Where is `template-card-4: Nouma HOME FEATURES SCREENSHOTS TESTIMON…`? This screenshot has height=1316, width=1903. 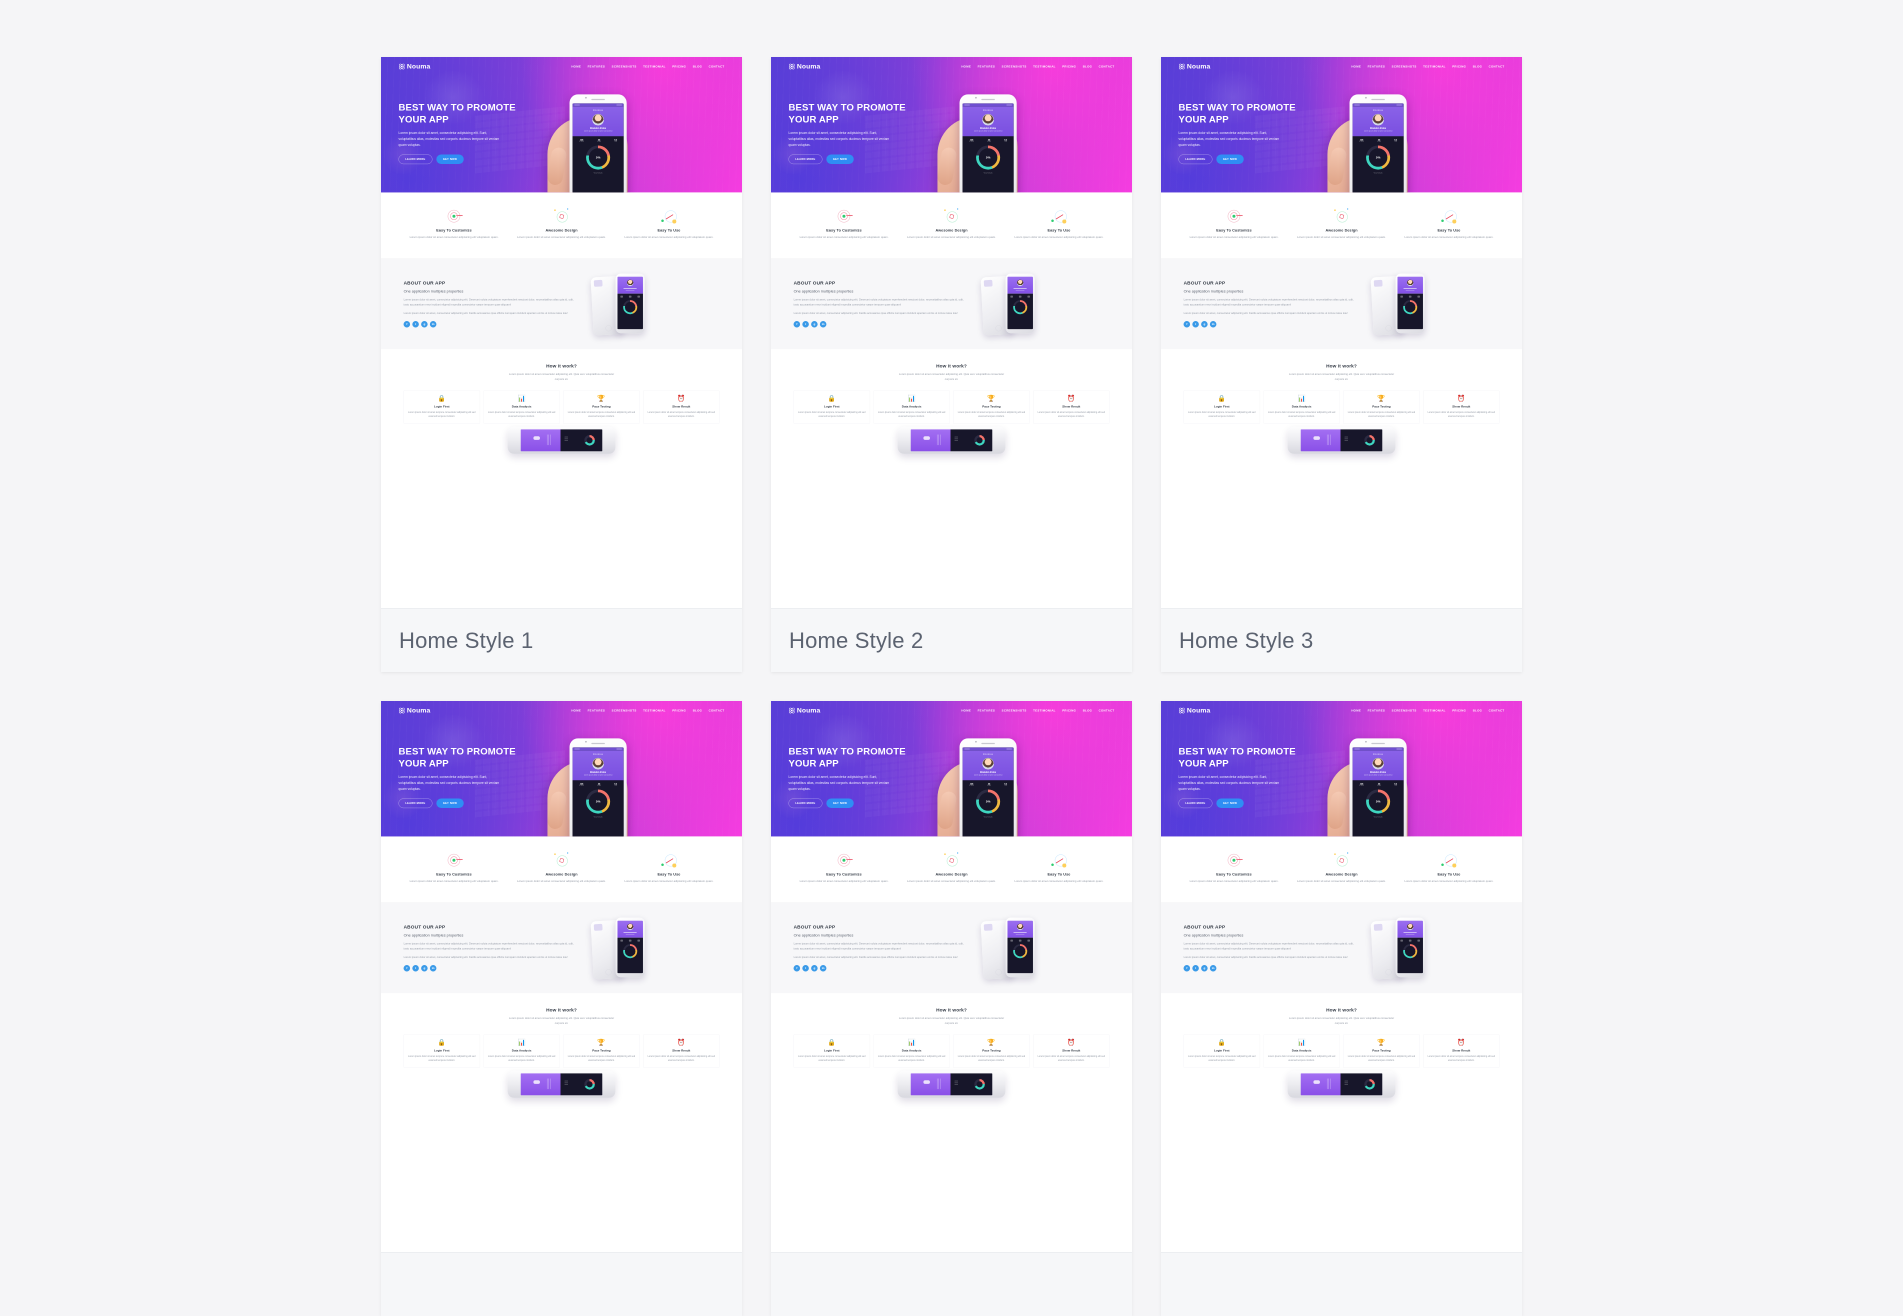
template-card-4: Nouma HOME FEATURES SCREENSHOTS TESTIMON… is located at coordinates (561, 1008).